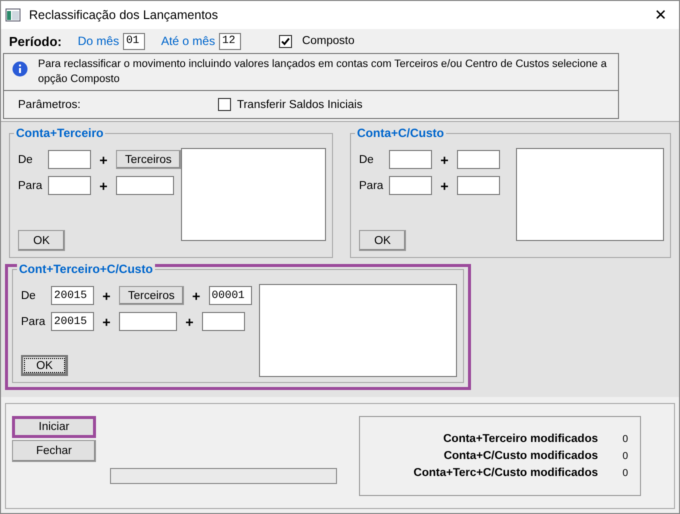  I want to click on app-icon, so click(13, 15).